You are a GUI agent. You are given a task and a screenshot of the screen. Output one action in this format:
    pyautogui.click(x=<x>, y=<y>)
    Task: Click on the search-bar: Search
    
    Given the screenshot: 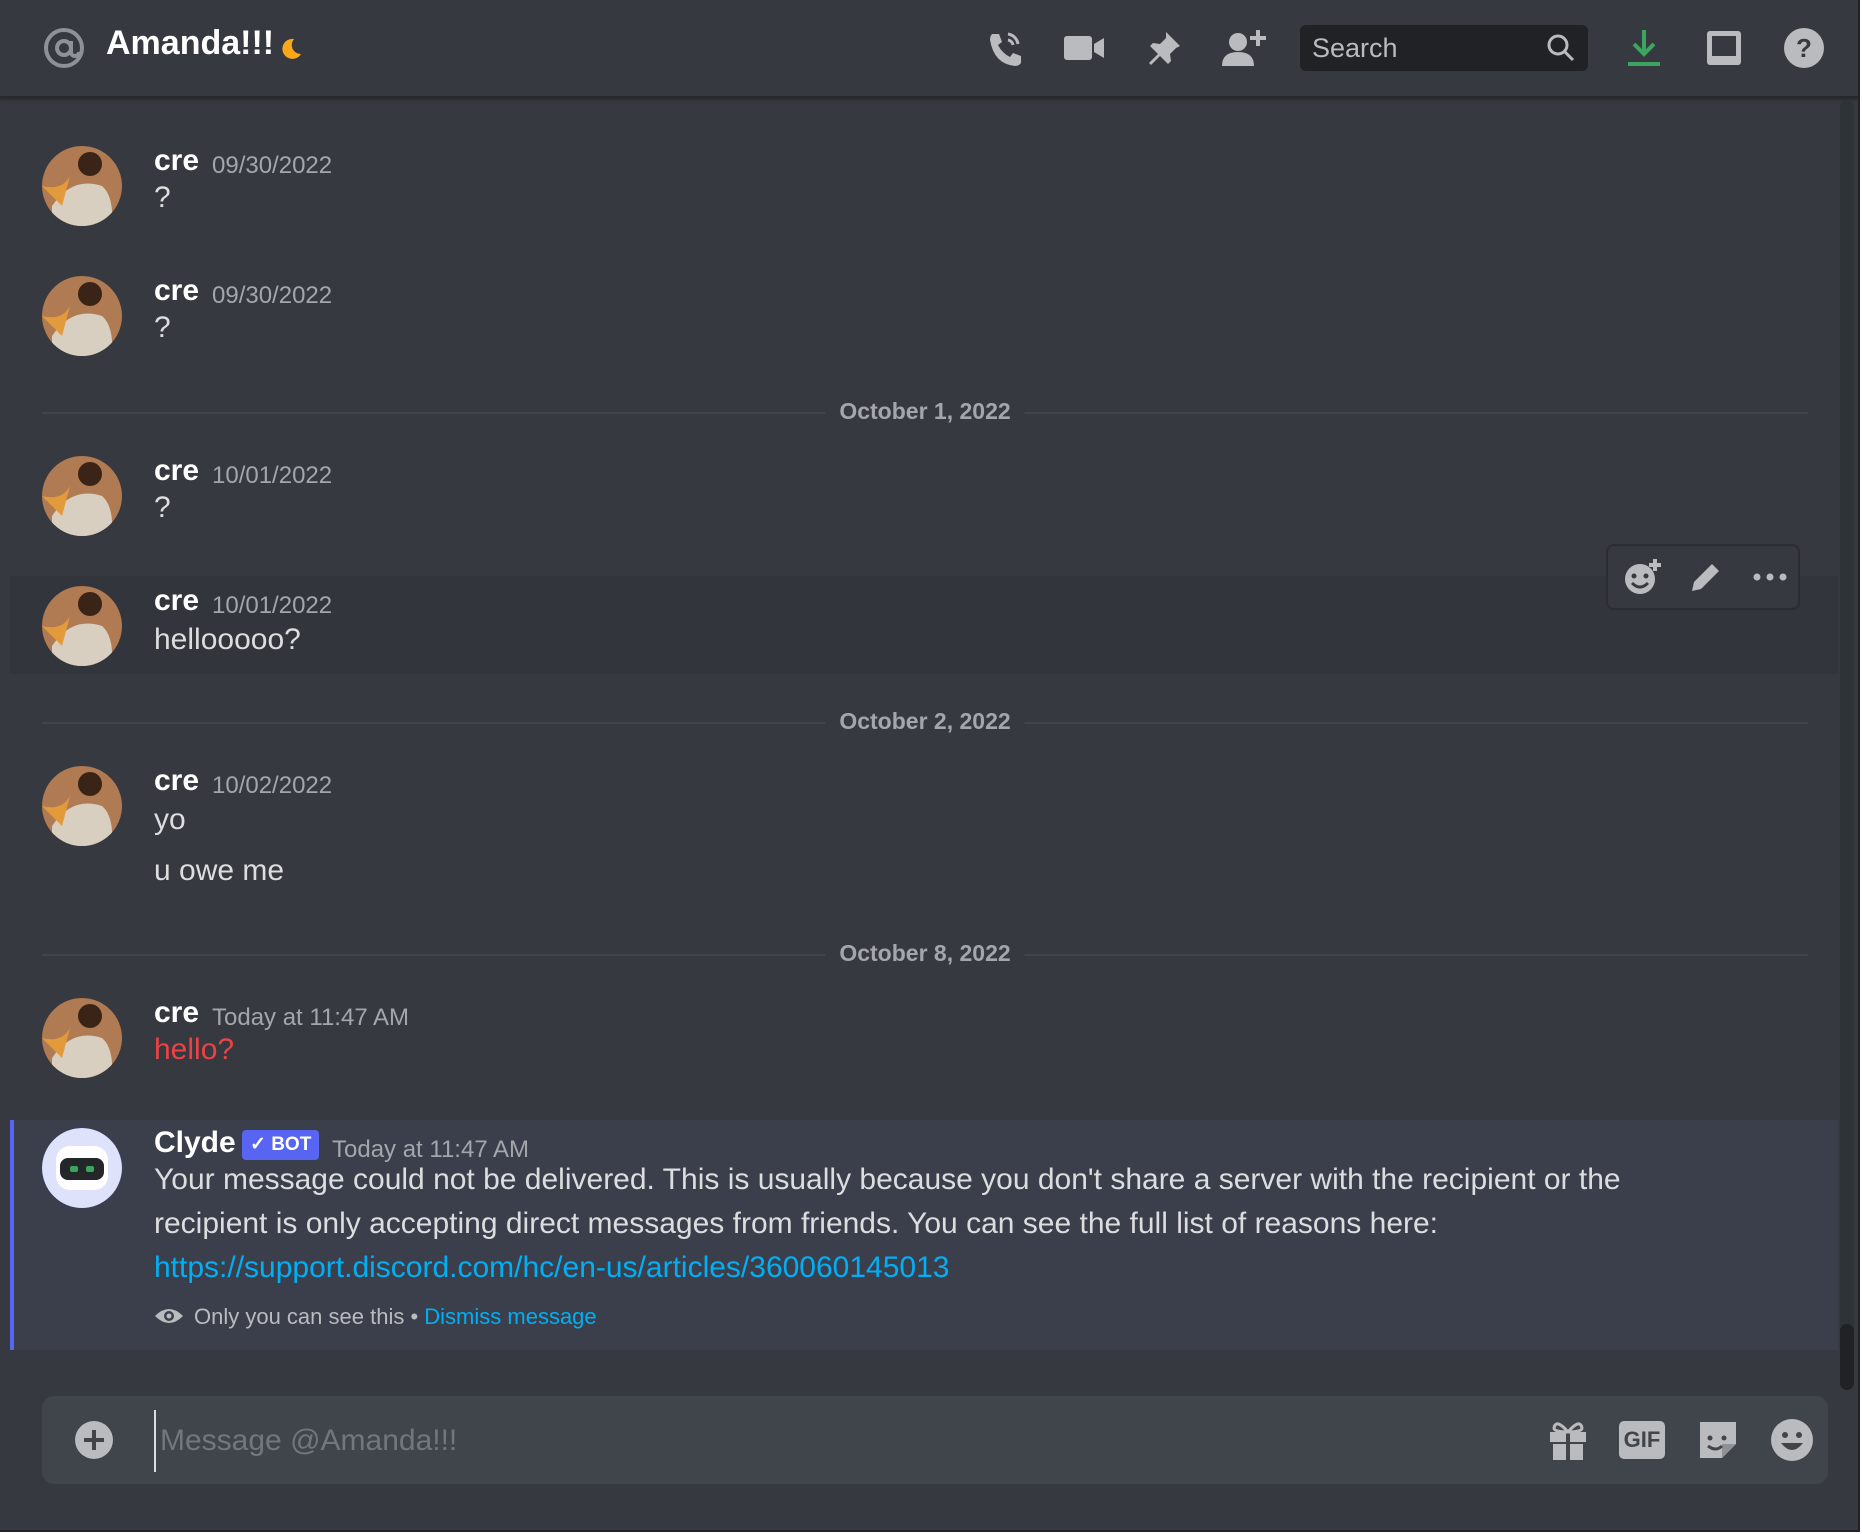 What is the action you would take?
    pyautogui.click(x=1444, y=48)
    